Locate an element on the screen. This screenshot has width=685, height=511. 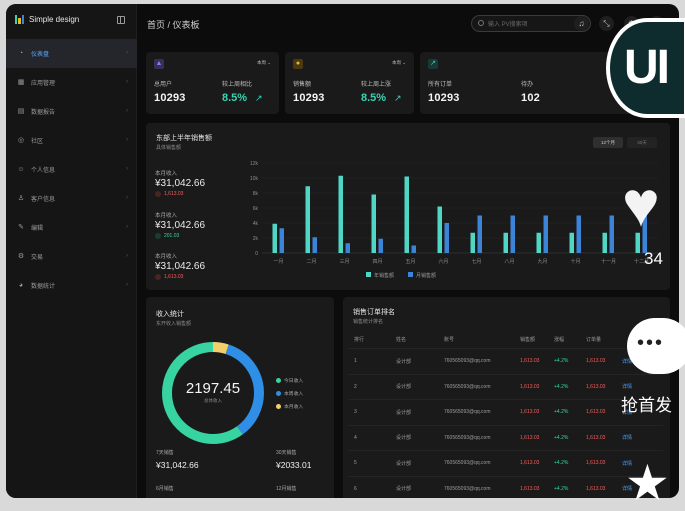
sidebar-item: ◎ 社区 › is located at coordinates (71, 140).